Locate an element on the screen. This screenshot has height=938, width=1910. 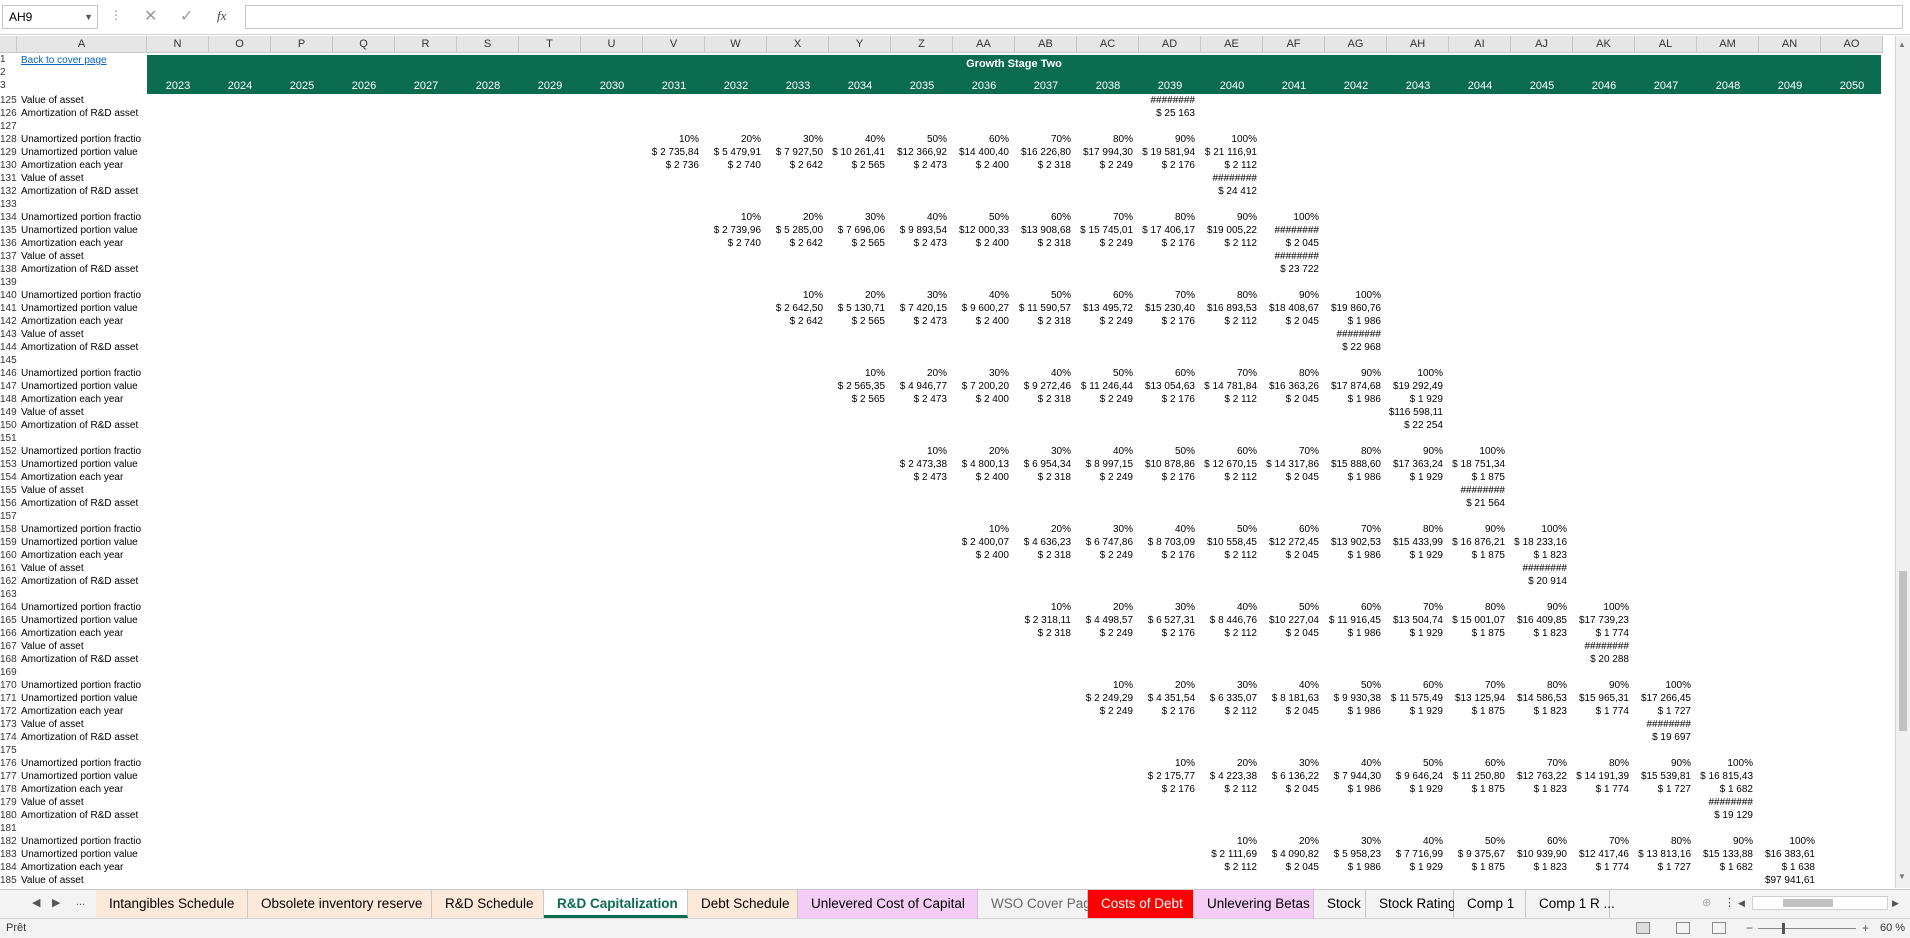
cell-value: $ 21 116,91 is located at coordinates (1226, 152).